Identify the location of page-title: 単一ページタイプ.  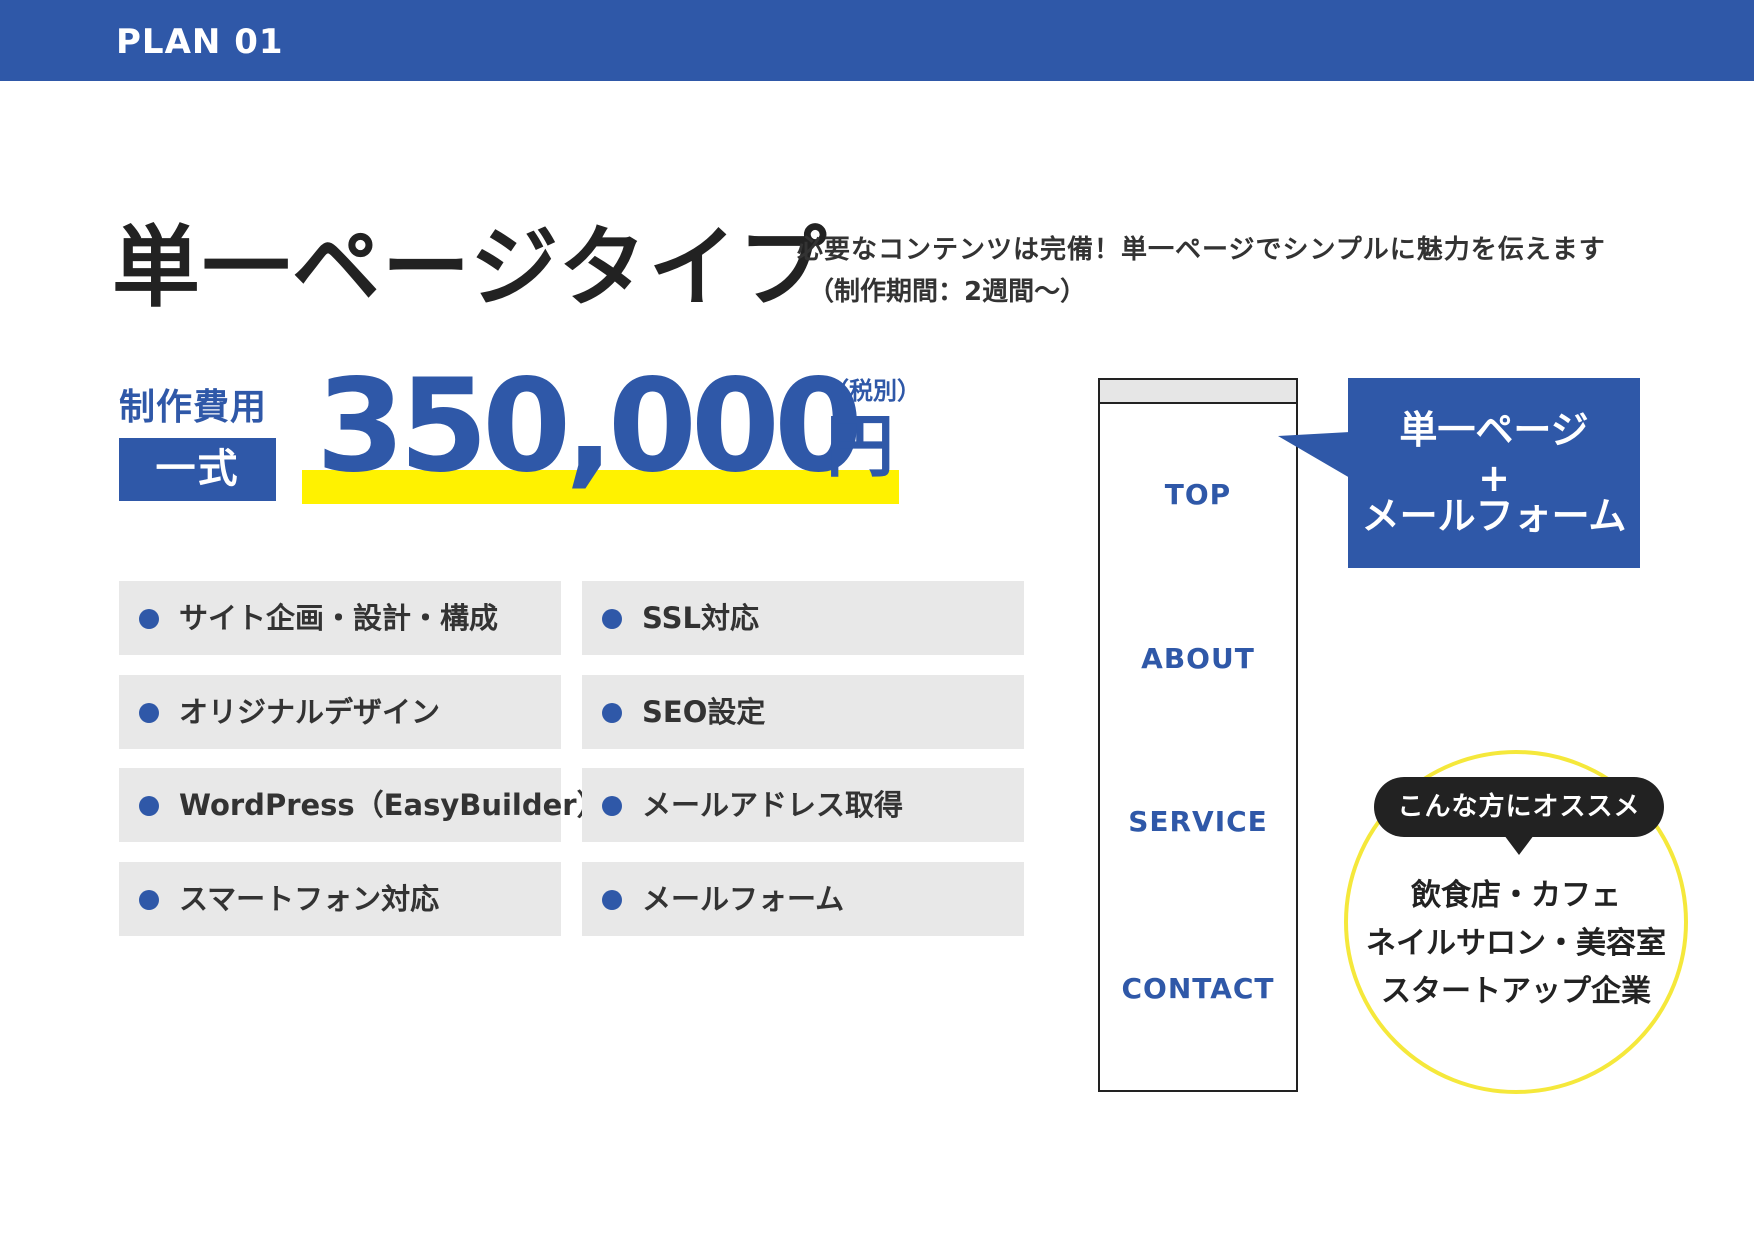
(470, 267).